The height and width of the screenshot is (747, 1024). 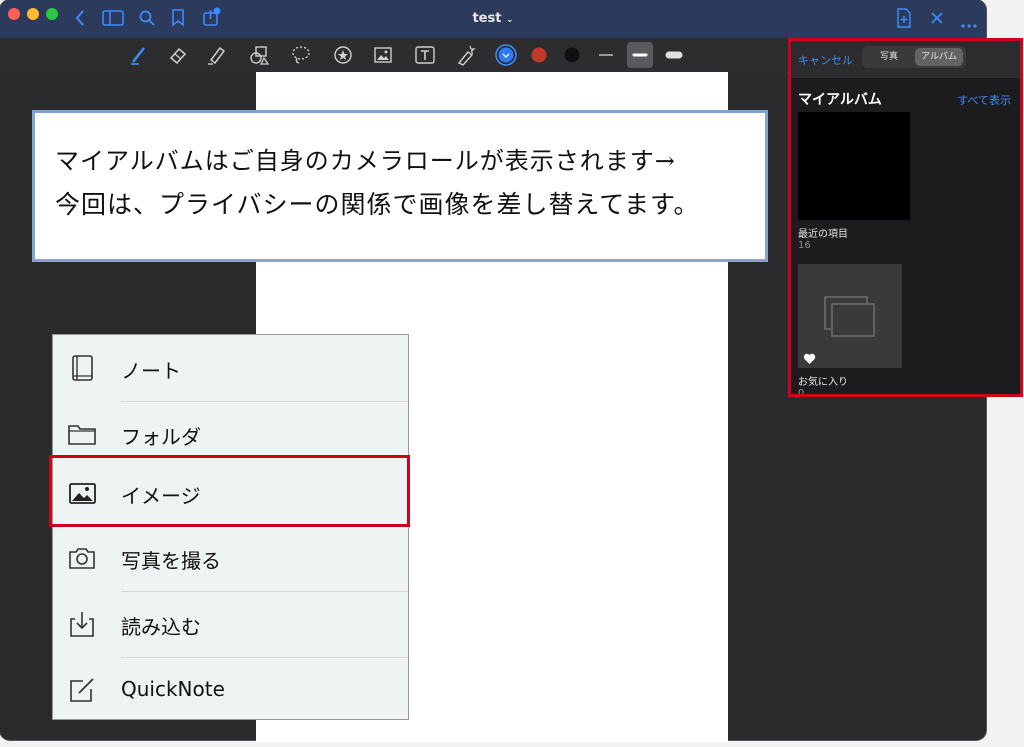 I want to click on more-icon, so click(x=969, y=23).